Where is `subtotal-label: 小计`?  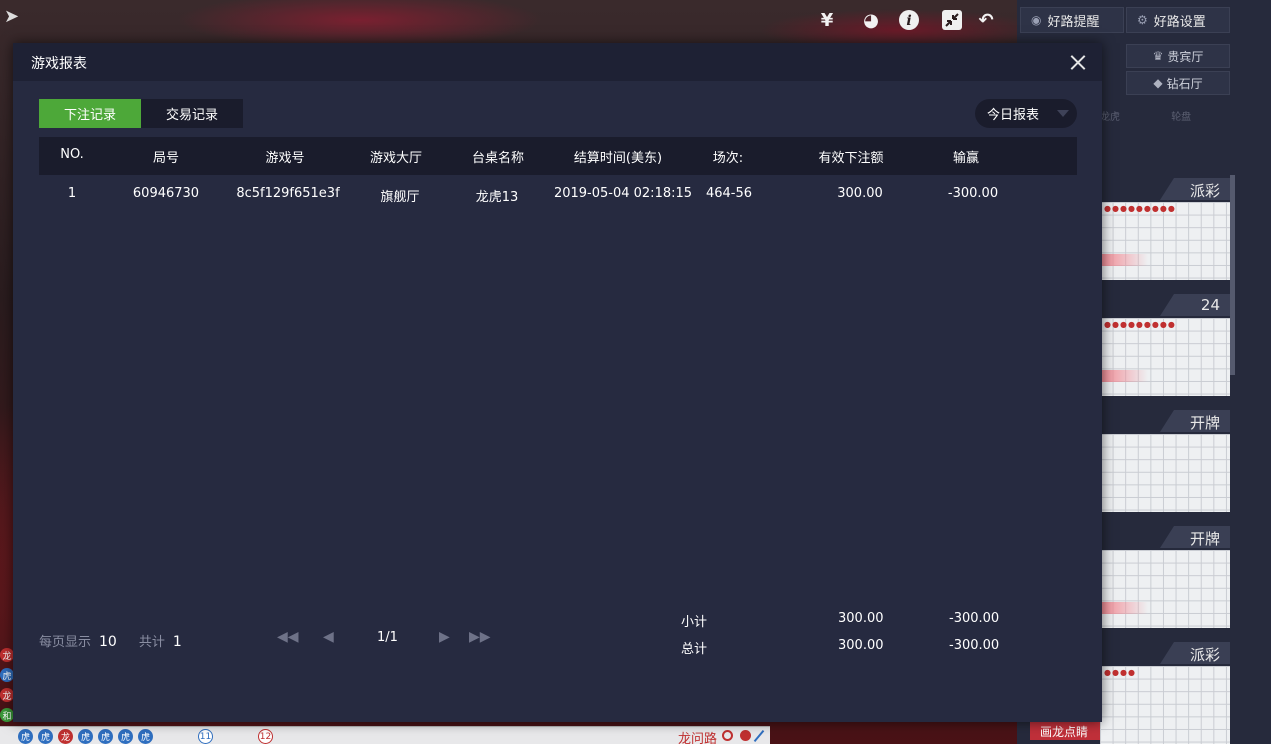 subtotal-label: 小计 is located at coordinates (694, 622).